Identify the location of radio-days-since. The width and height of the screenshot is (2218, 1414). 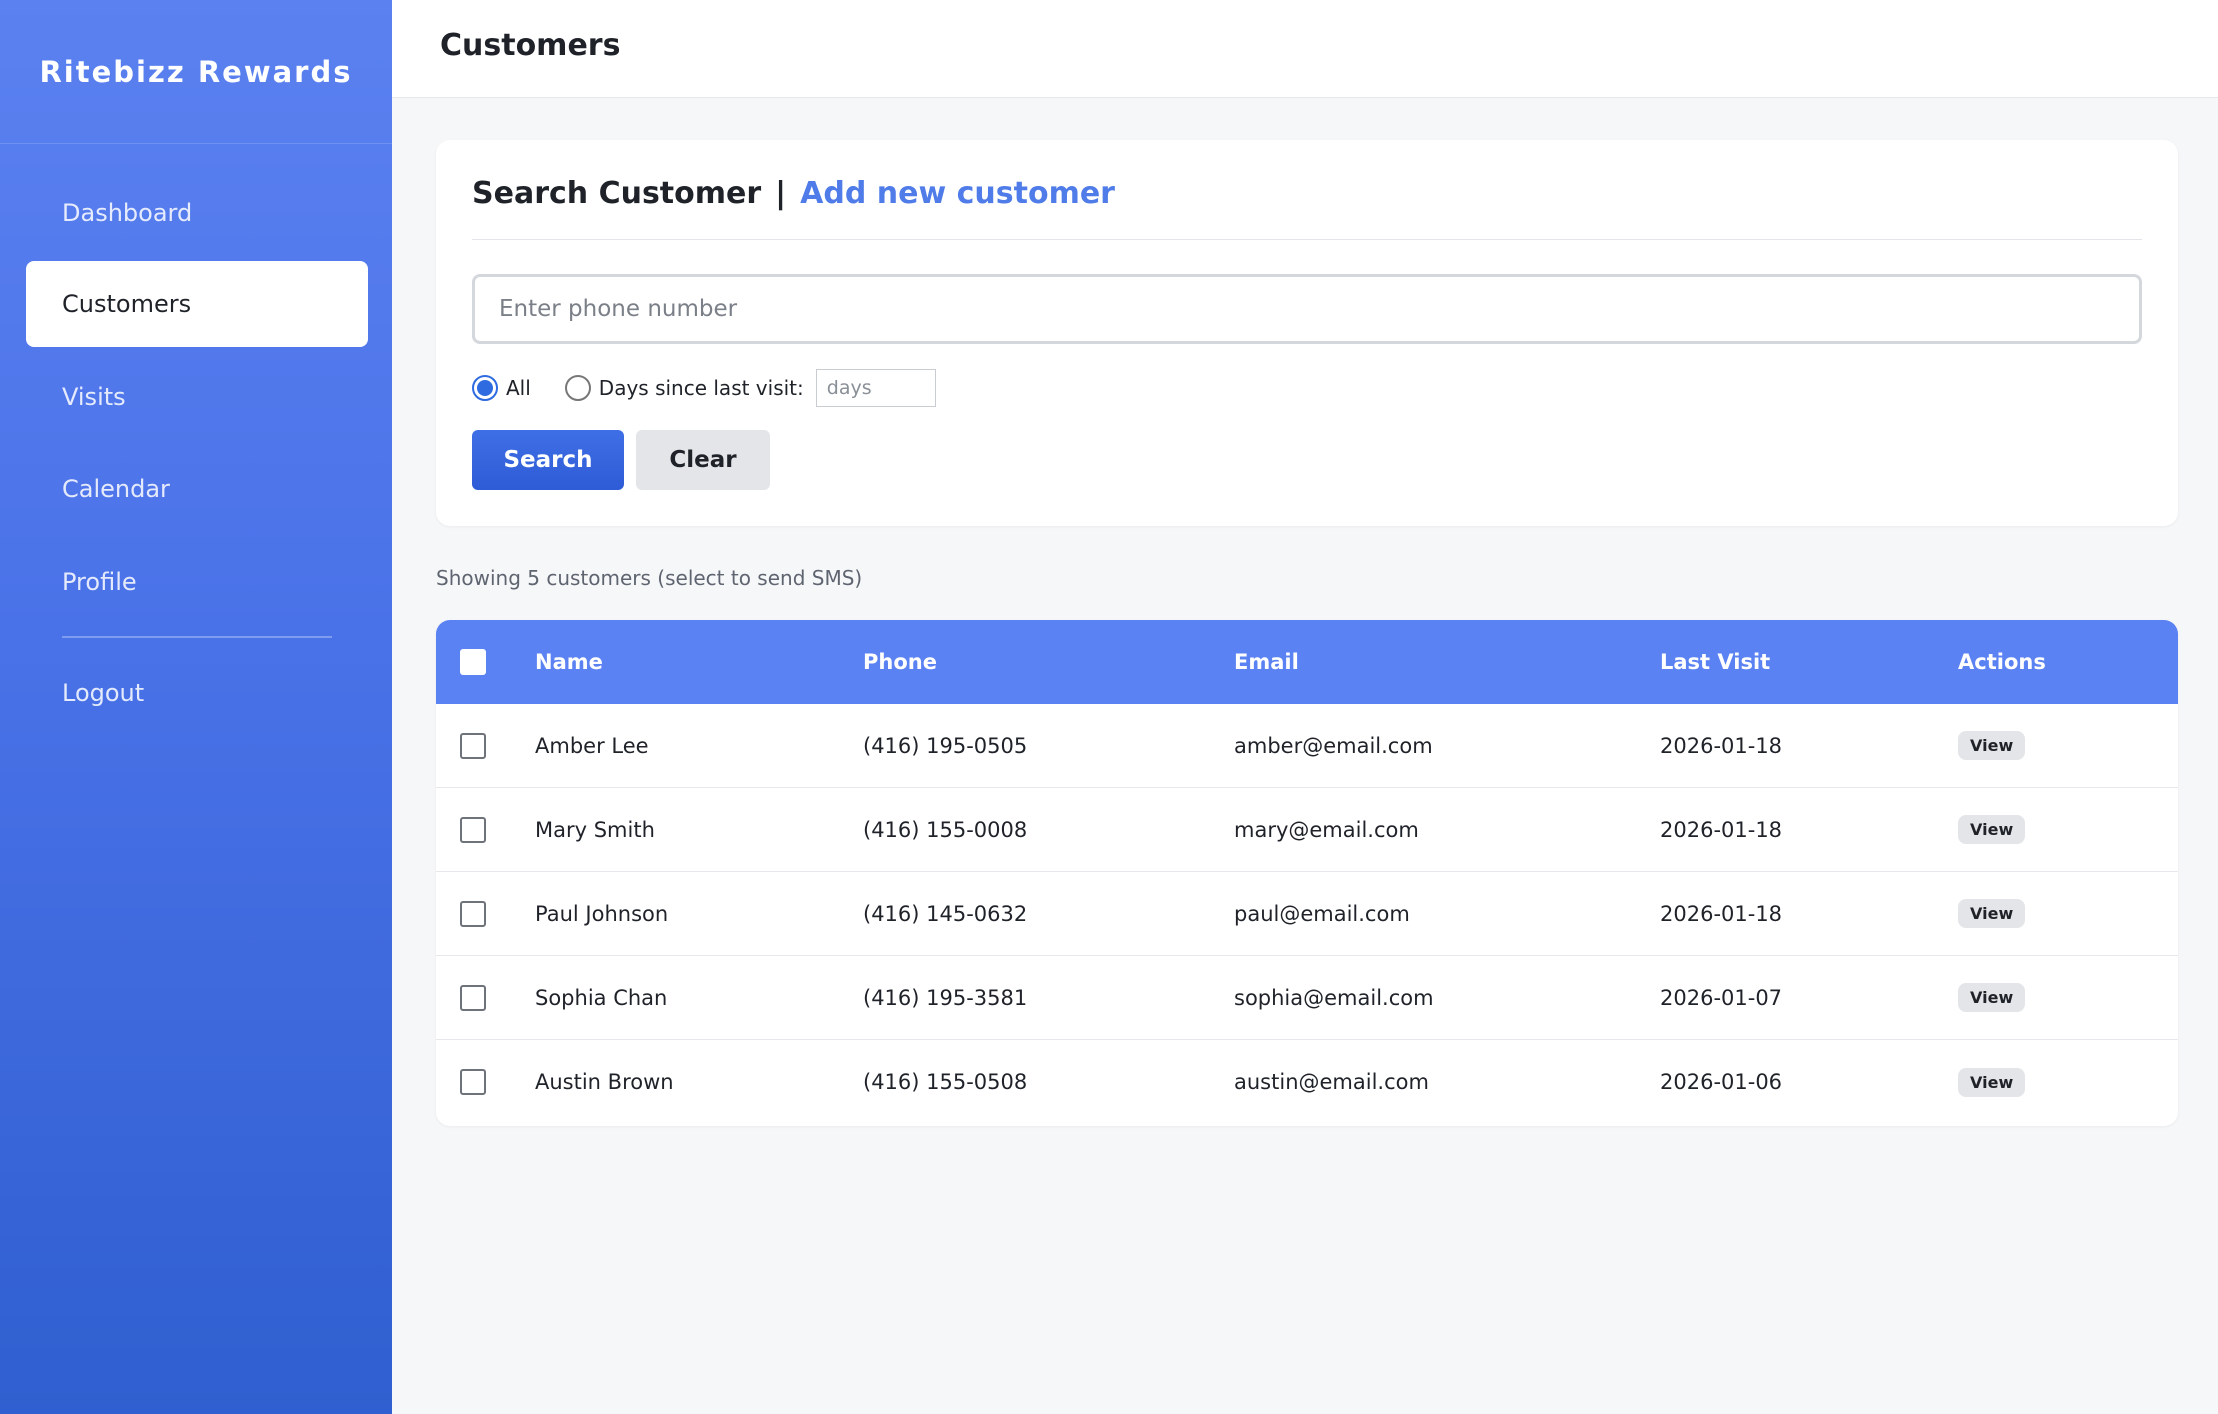
(577, 388).